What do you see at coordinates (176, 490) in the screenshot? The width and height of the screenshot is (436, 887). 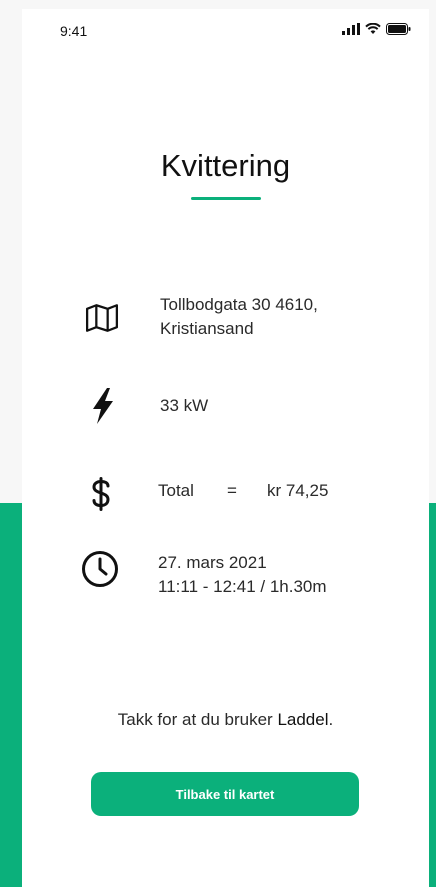 I see `total-label: Total` at bounding box center [176, 490].